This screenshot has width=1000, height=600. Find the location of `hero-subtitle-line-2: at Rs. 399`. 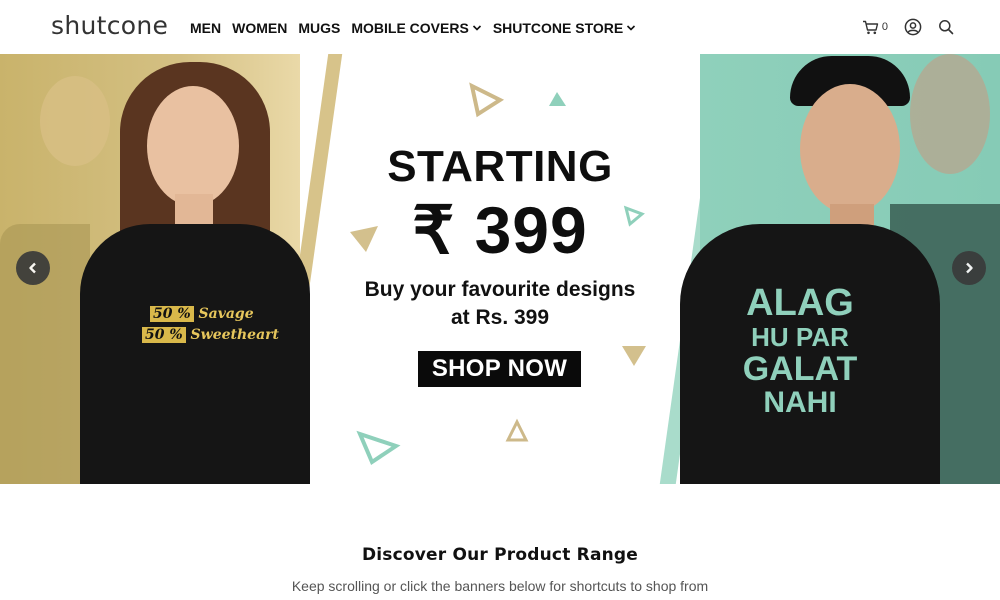

hero-subtitle-line-2: at Rs. 399 is located at coordinates (500, 317).